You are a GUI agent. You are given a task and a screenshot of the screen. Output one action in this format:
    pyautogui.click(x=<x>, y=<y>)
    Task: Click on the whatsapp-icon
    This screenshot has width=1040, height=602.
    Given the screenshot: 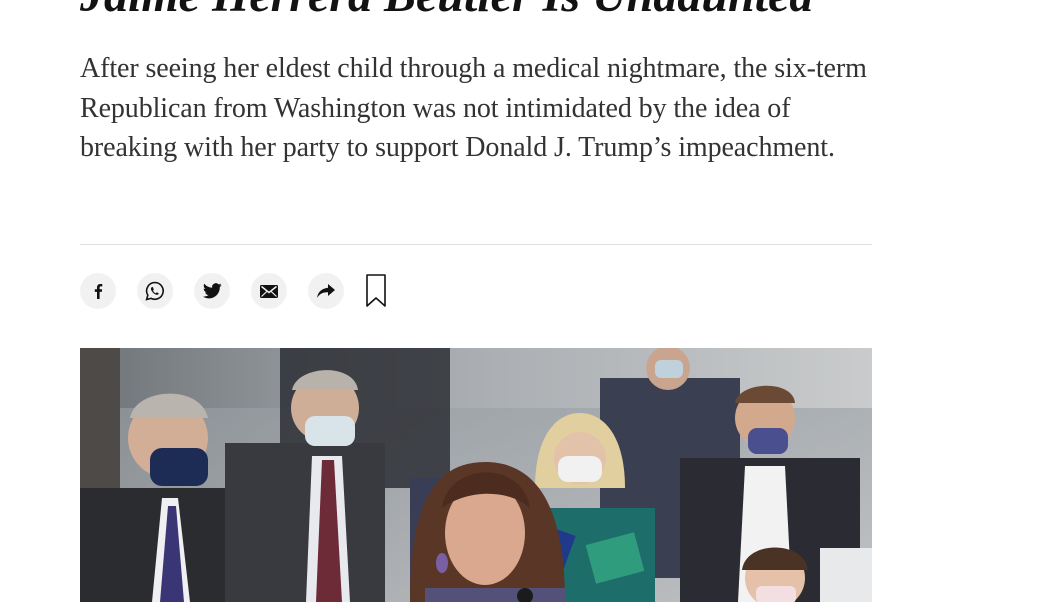 What is the action you would take?
    pyautogui.click(x=154, y=291)
    